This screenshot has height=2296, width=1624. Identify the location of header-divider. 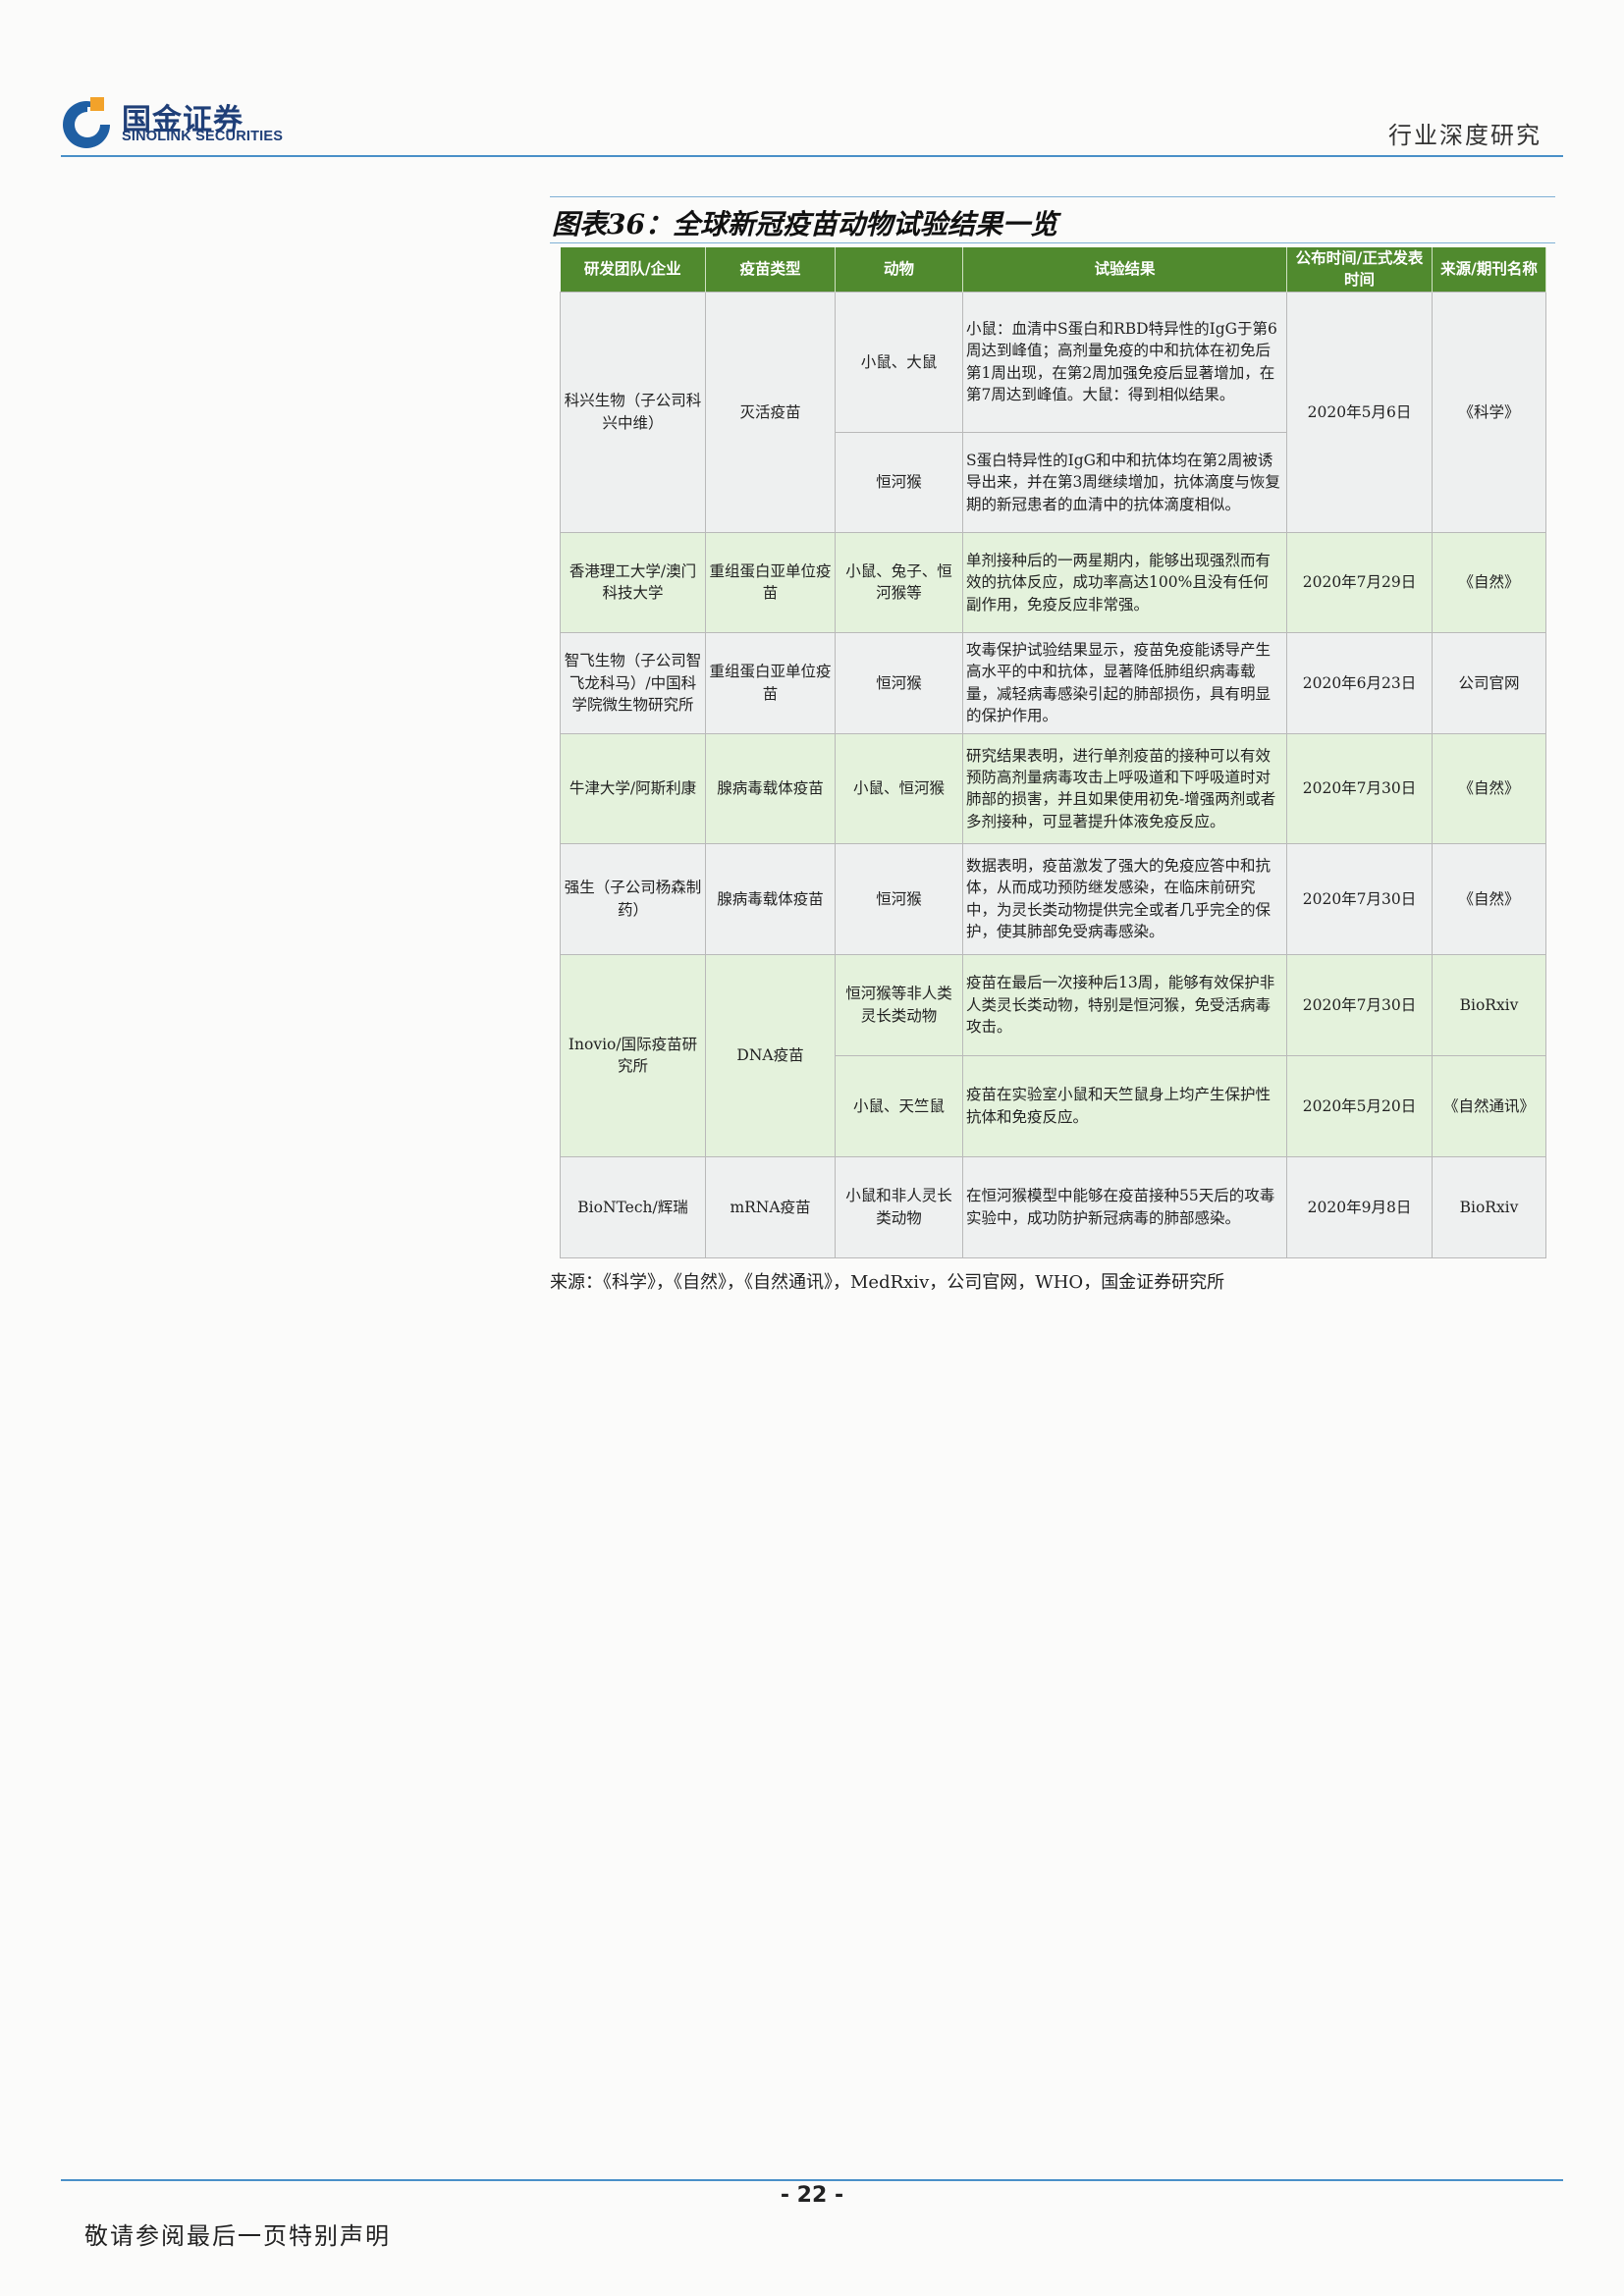
(812, 156).